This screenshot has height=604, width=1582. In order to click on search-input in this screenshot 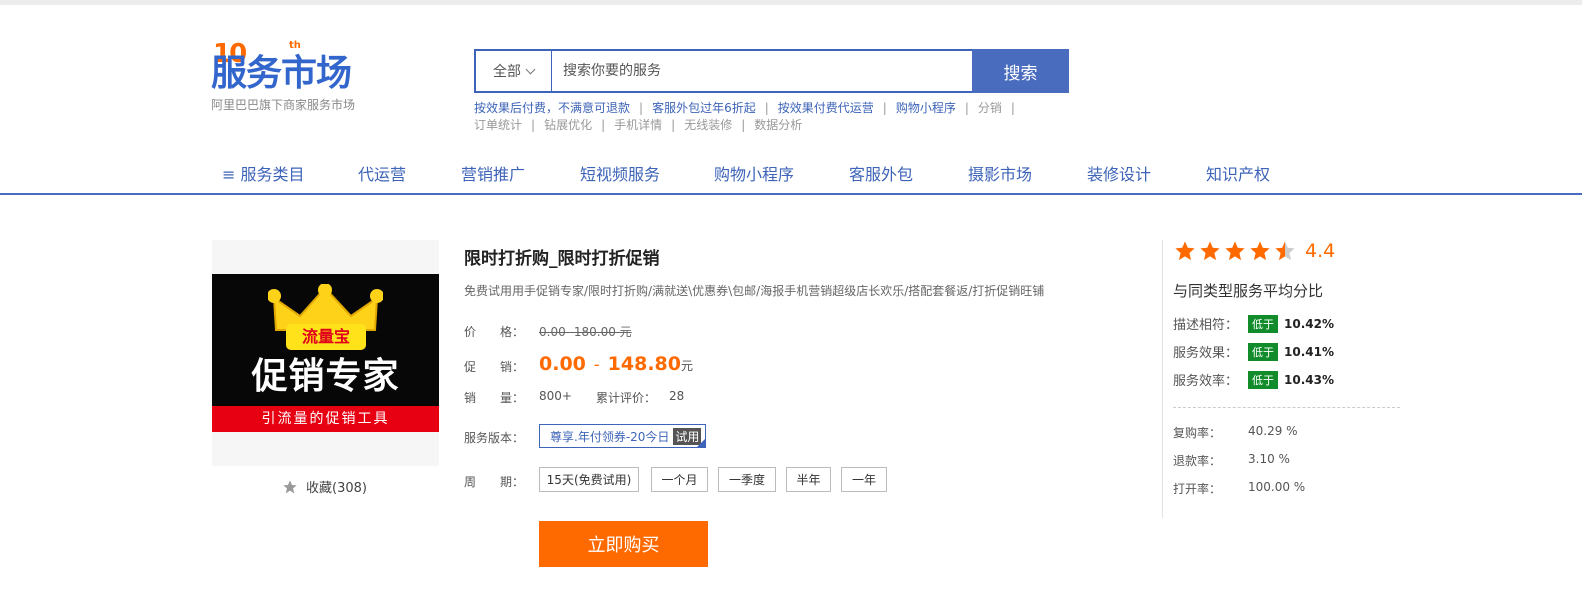, I will do `click(762, 71)`.